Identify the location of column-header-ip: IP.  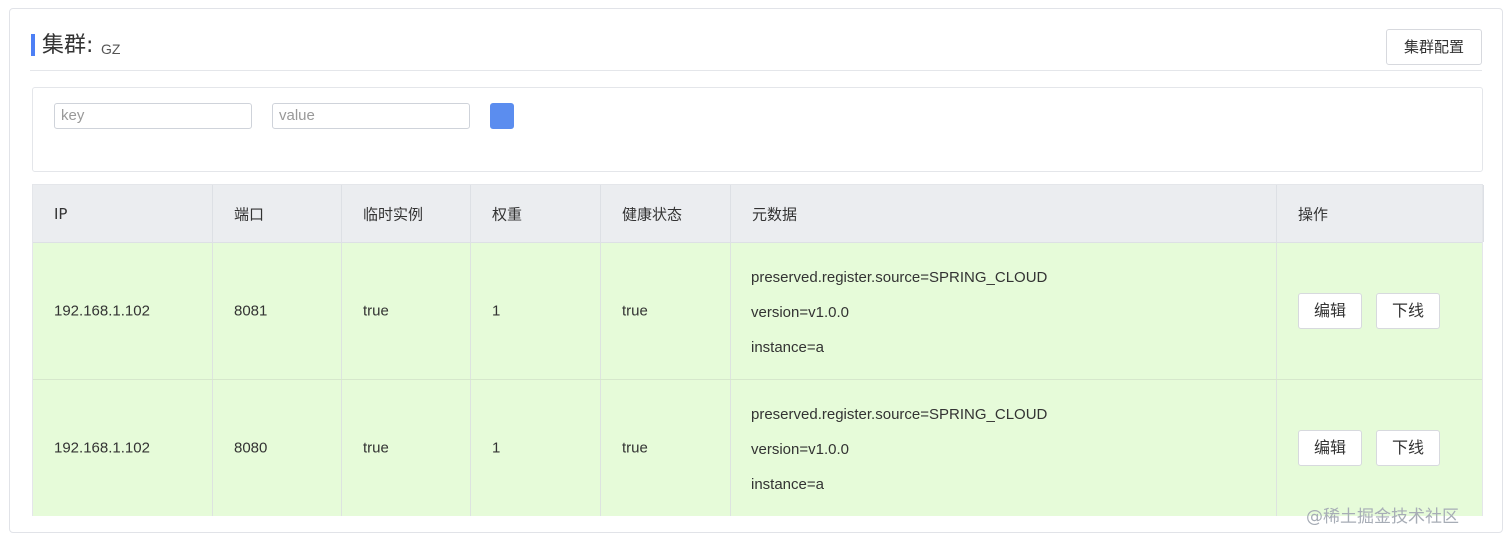
(123, 213).